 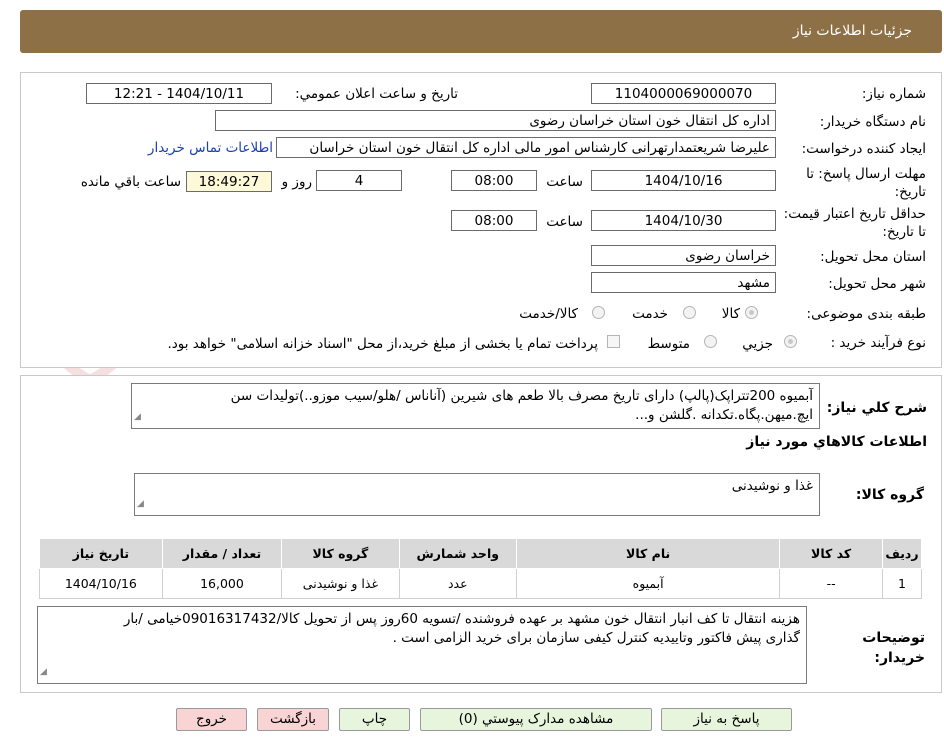 What do you see at coordinates (751, 312) in the screenshot?
I see `category-radio-goods` at bounding box center [751, 312].